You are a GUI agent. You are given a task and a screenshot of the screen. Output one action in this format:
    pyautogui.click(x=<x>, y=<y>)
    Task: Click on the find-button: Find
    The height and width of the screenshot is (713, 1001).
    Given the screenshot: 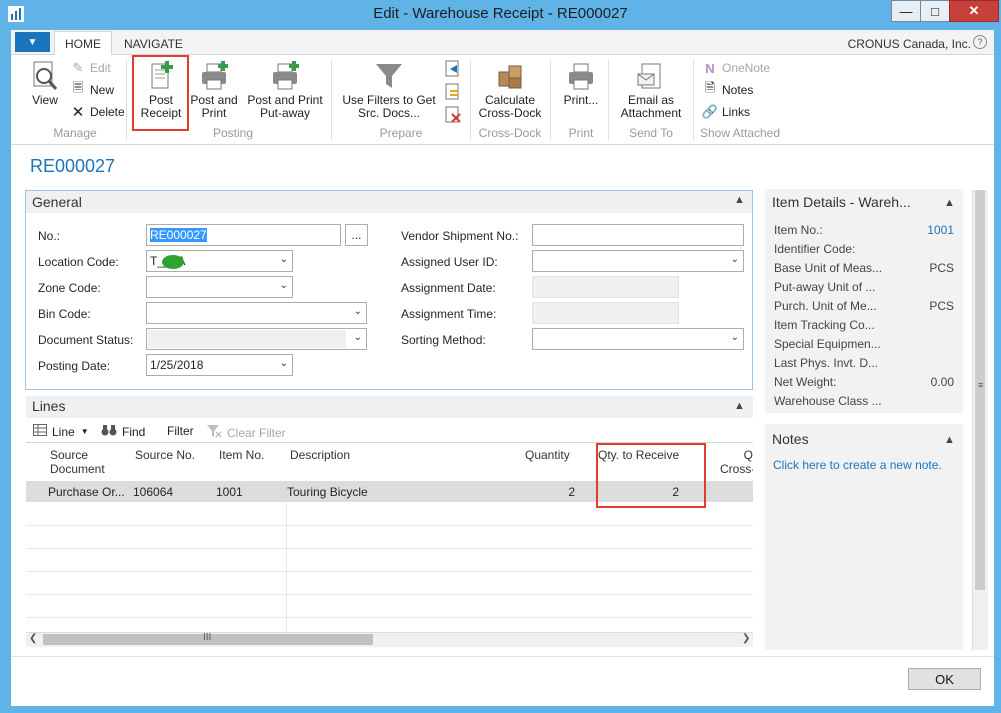 What is the action you would take?
    pyautogui.click(x=123, y=431)
    